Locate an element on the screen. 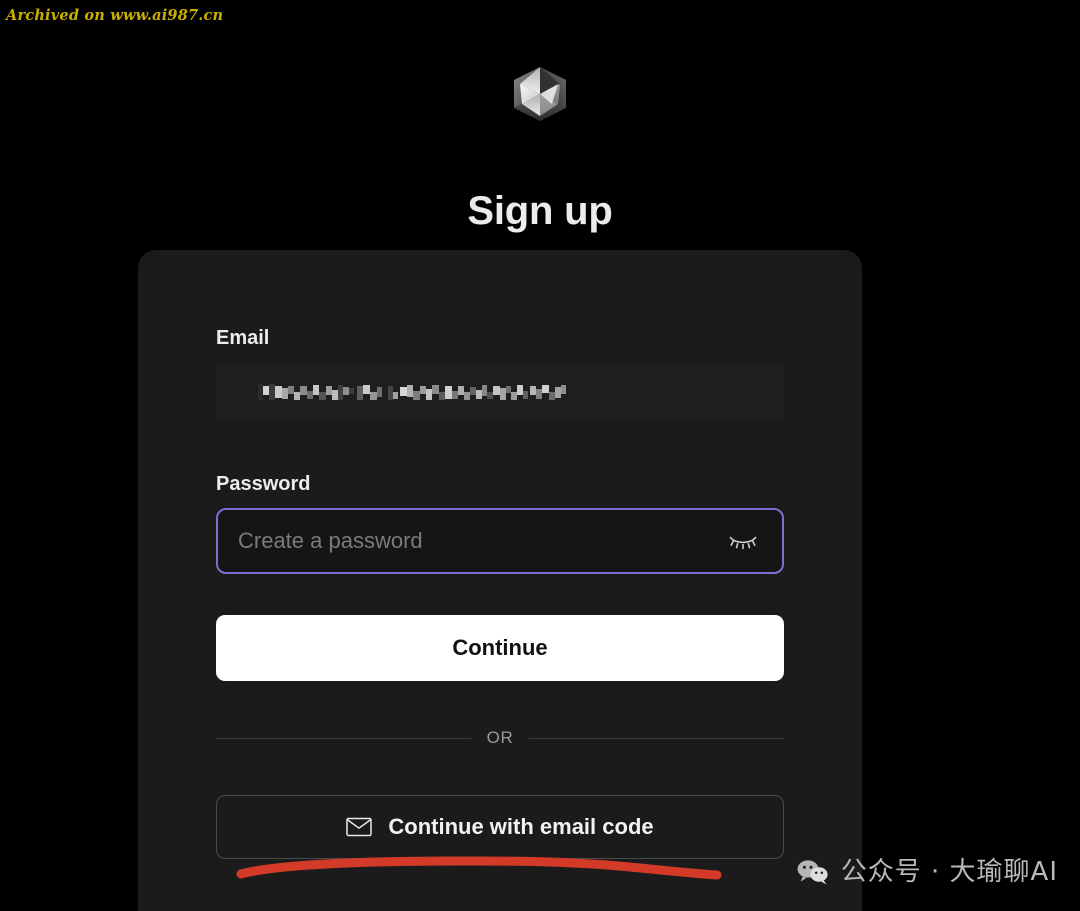 The width and height of the screenshot is (1080, 911). password-field-group: Password Create a password is located at coordinates (500, 522).